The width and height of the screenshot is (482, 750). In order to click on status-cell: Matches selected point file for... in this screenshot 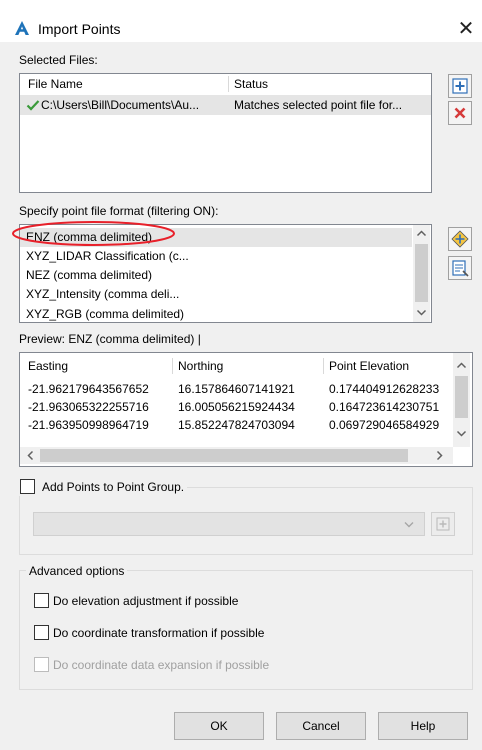, I will do `click(318, 105)`.